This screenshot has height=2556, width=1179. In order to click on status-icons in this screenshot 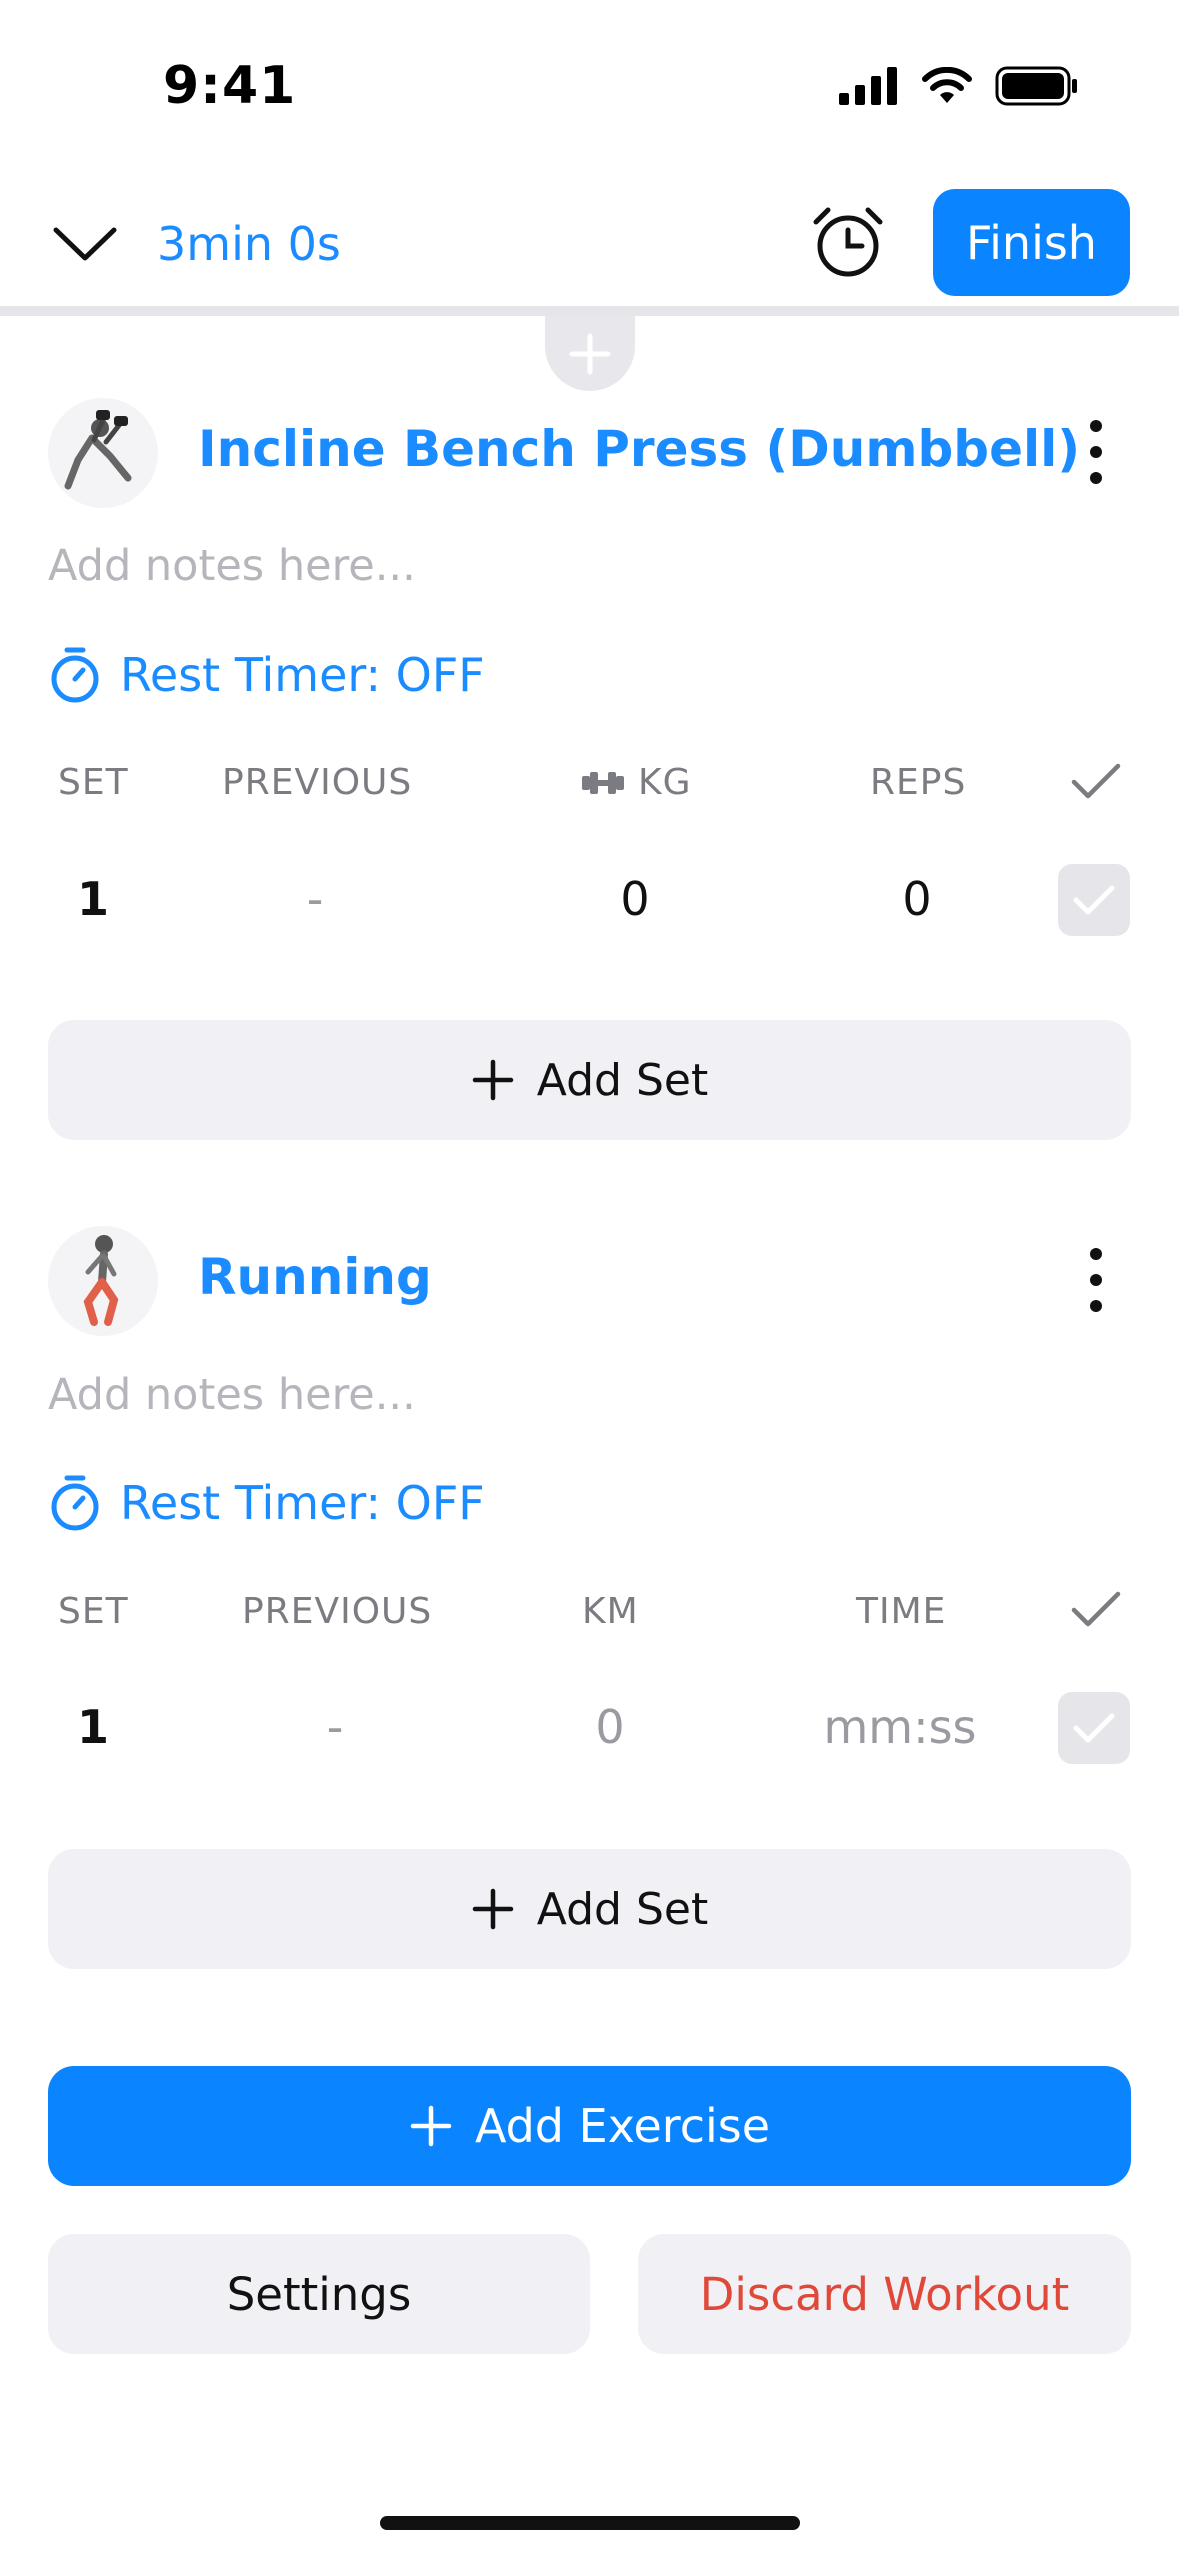, I will do `click(959, 86)`.